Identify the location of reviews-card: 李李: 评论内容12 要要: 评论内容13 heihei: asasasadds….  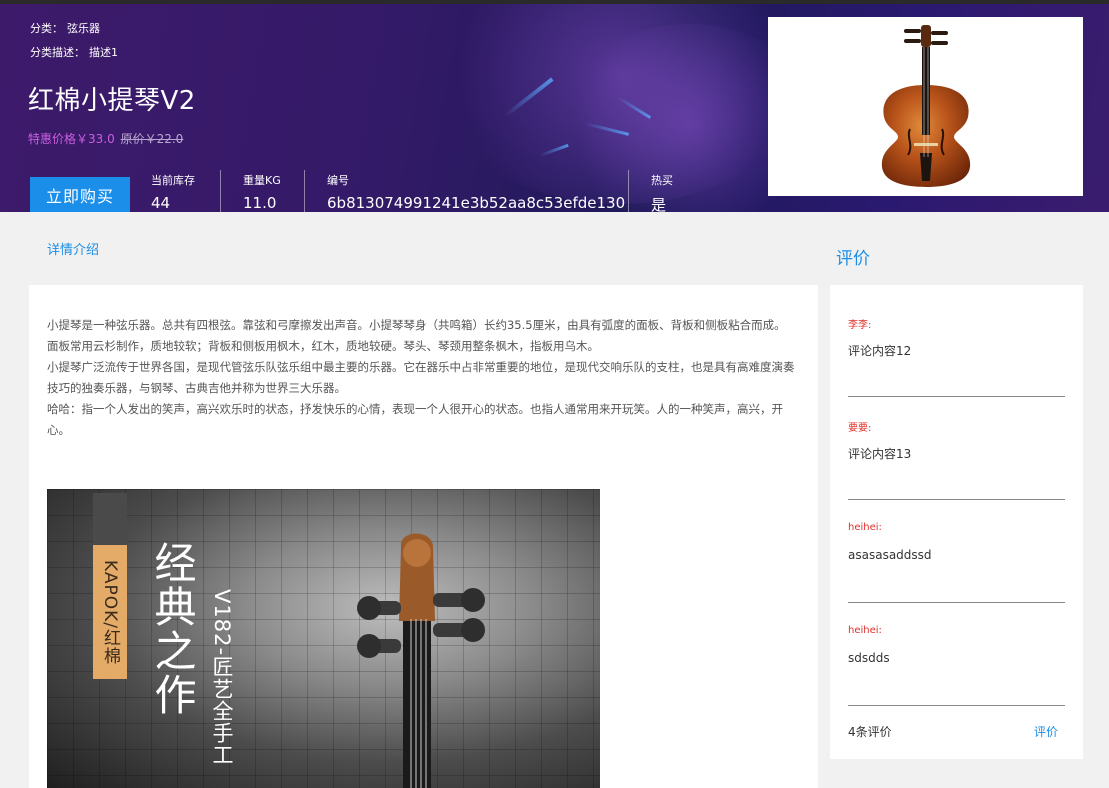
(956, 522).